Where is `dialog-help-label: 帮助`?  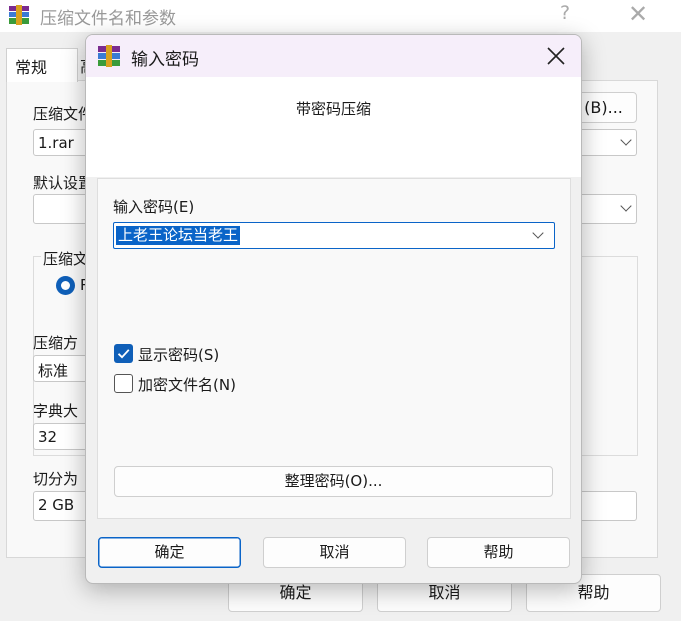 dialog-help-label: 帮助 is located at coordinates (498, 552).